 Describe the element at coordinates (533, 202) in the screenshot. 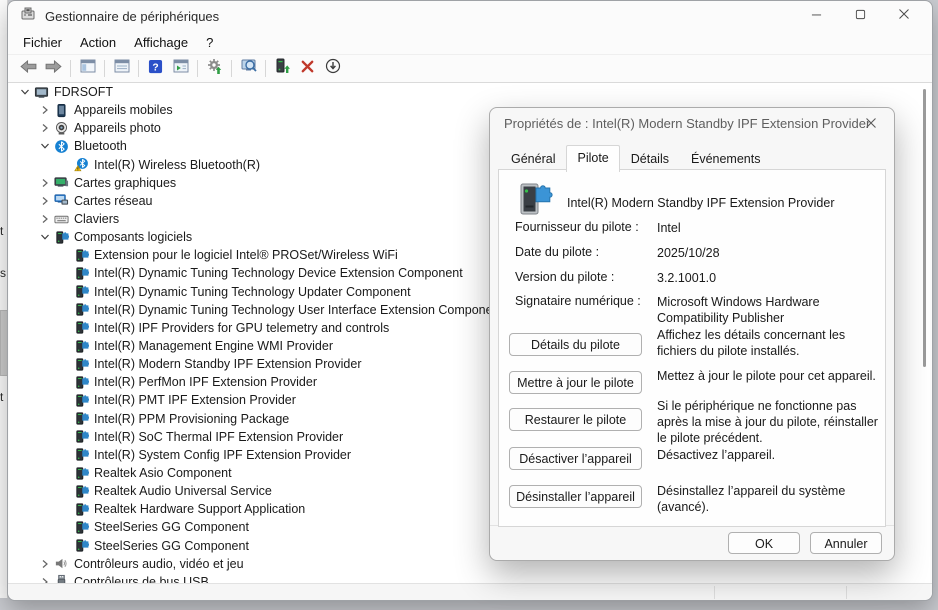

I see `device-tower-icon` at that location.